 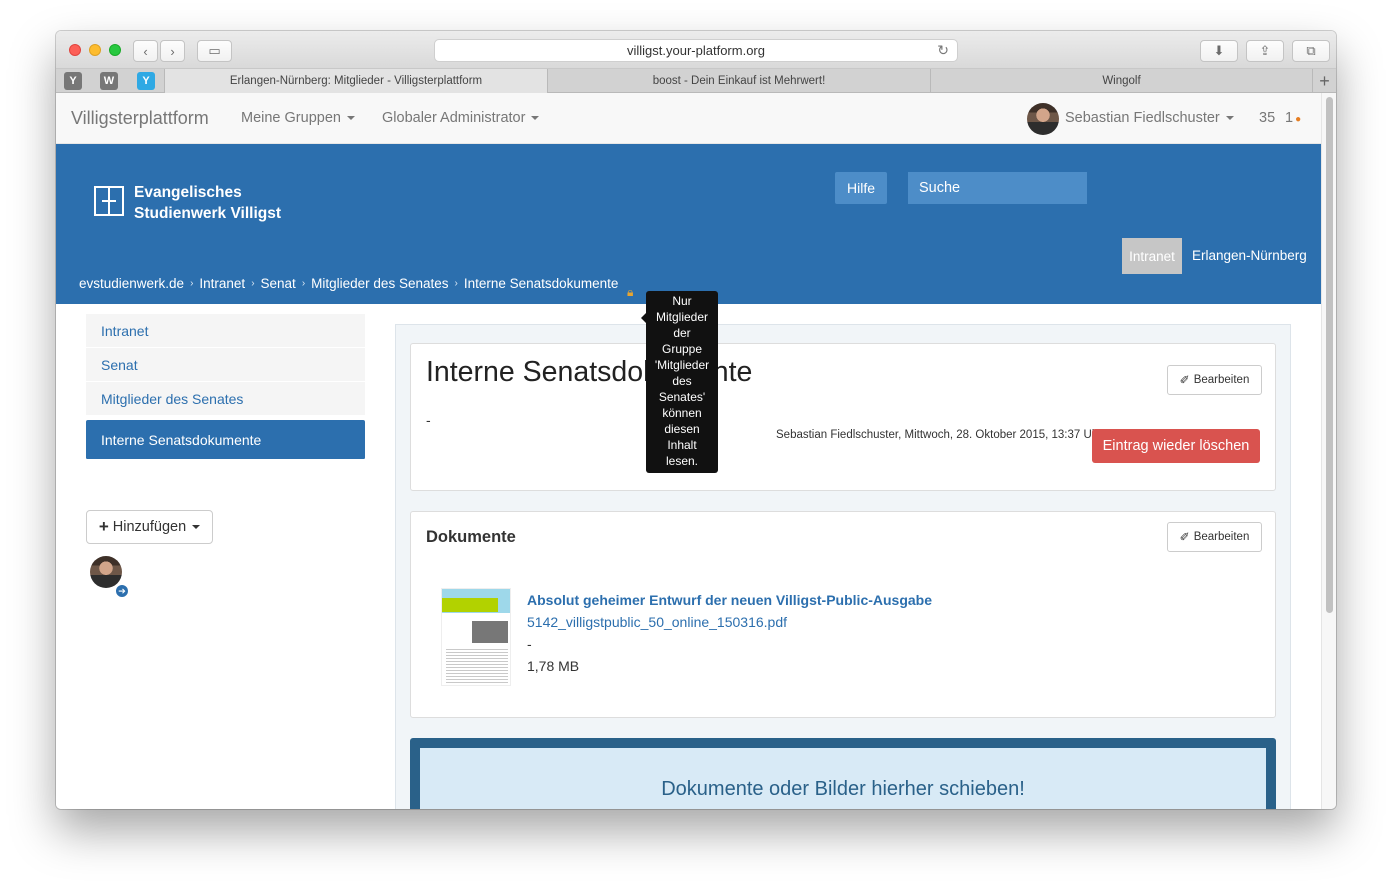 I want to click on edit-page-button: ✐ Bearbeiten, so click(x=1214, y=380).